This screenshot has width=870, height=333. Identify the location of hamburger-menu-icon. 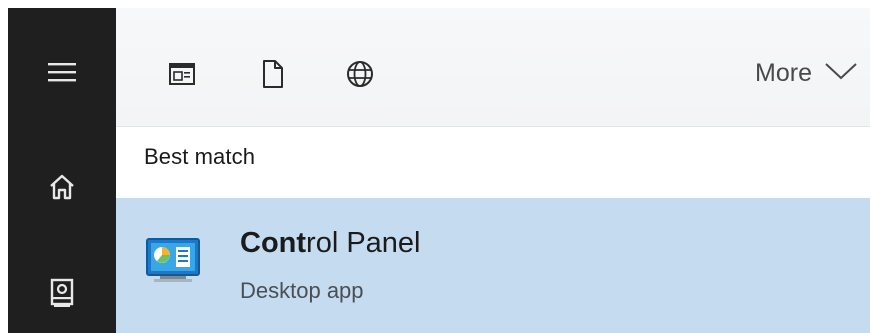
(62, 72).